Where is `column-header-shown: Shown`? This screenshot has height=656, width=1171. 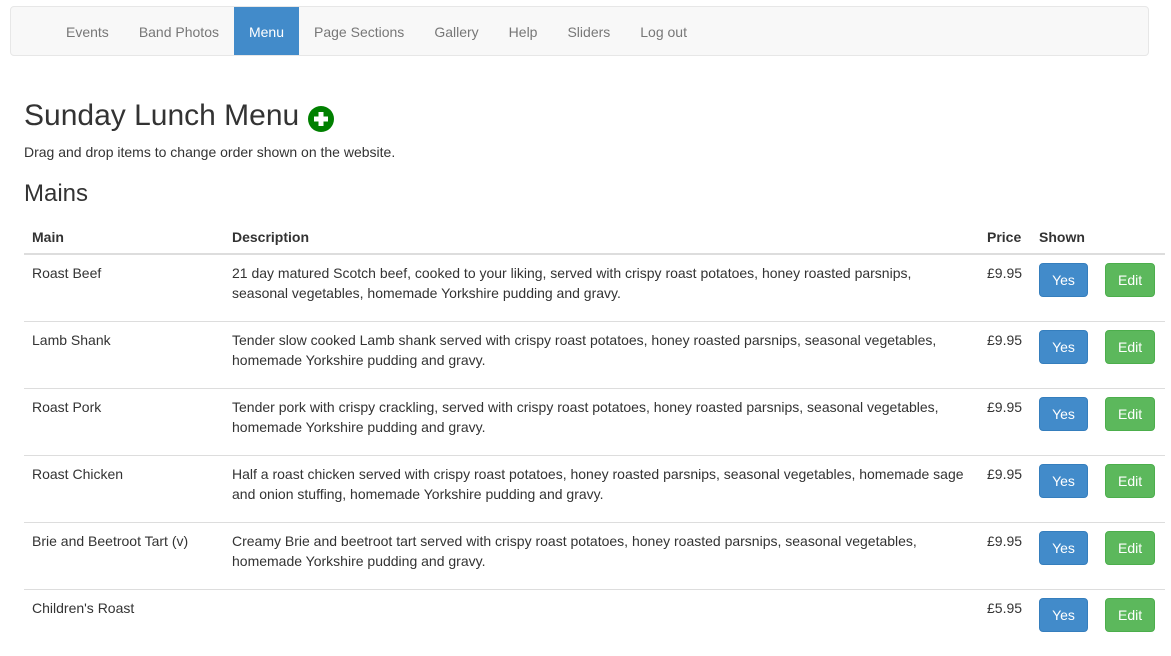 column-header-shown: Shown is located at coordinates (1064, 236).